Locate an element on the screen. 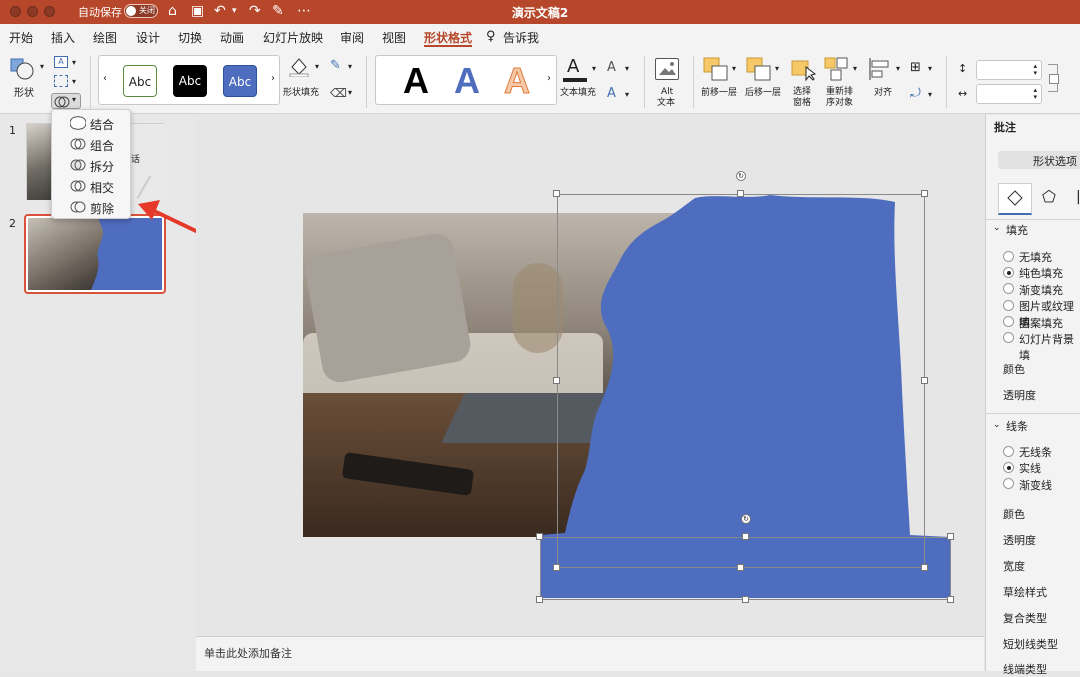 Image resolution: width=1080 pixels, height=677 pixels. bring-forward-dropdown-icon: ▾ is located at coordinates (734, 68).